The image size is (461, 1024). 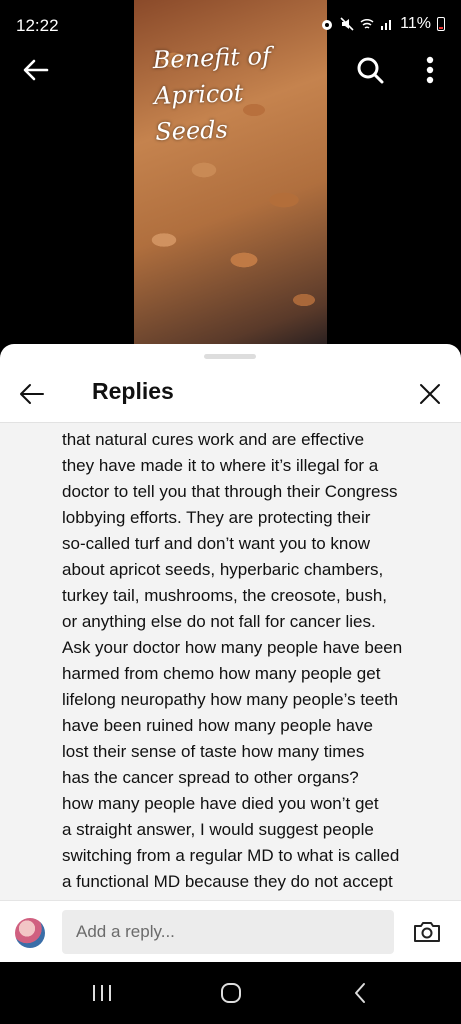 I want to click on reply-line: lost their sense of taste how many times, so click(x=213, y=751).